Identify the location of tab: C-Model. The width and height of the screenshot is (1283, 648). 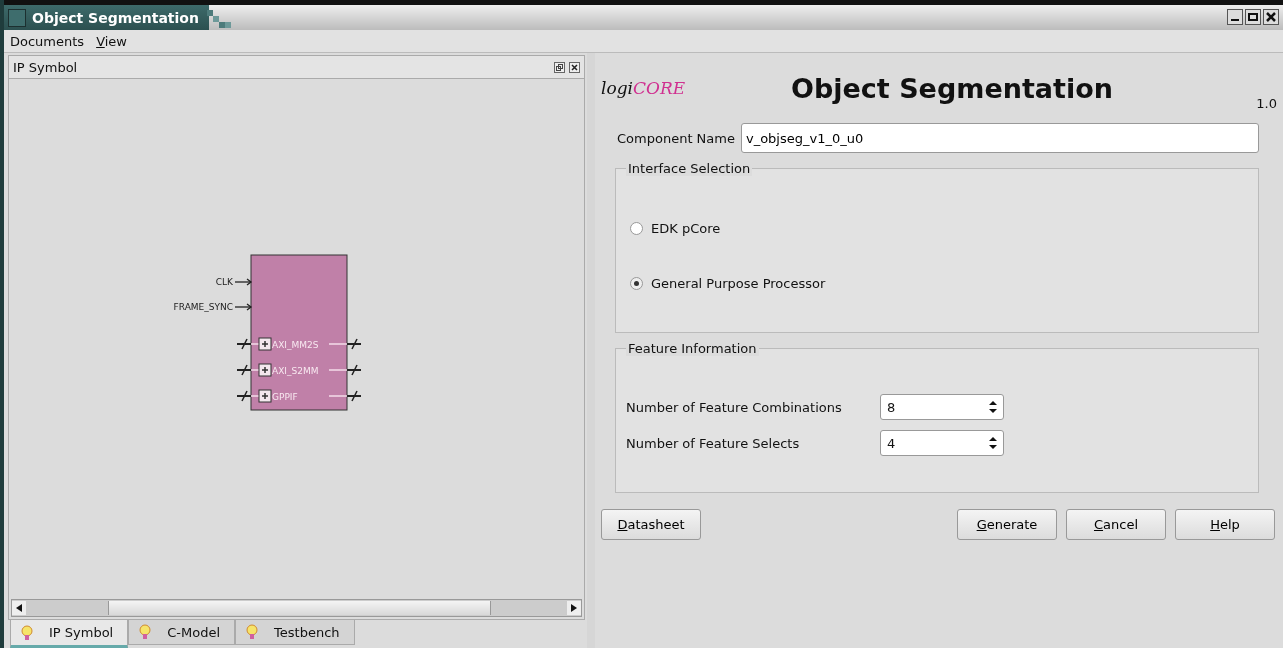
(182, 632).